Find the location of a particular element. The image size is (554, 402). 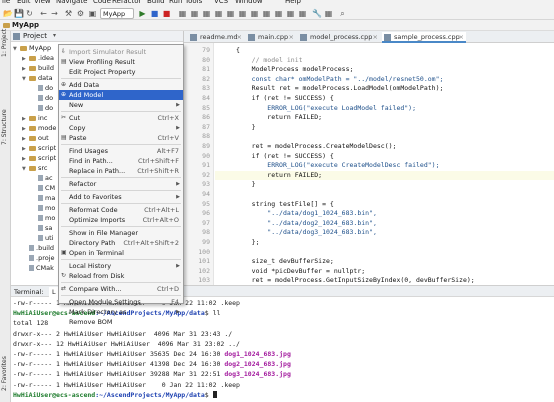

run-icon: ▶ is located at coordinates (142, 13).